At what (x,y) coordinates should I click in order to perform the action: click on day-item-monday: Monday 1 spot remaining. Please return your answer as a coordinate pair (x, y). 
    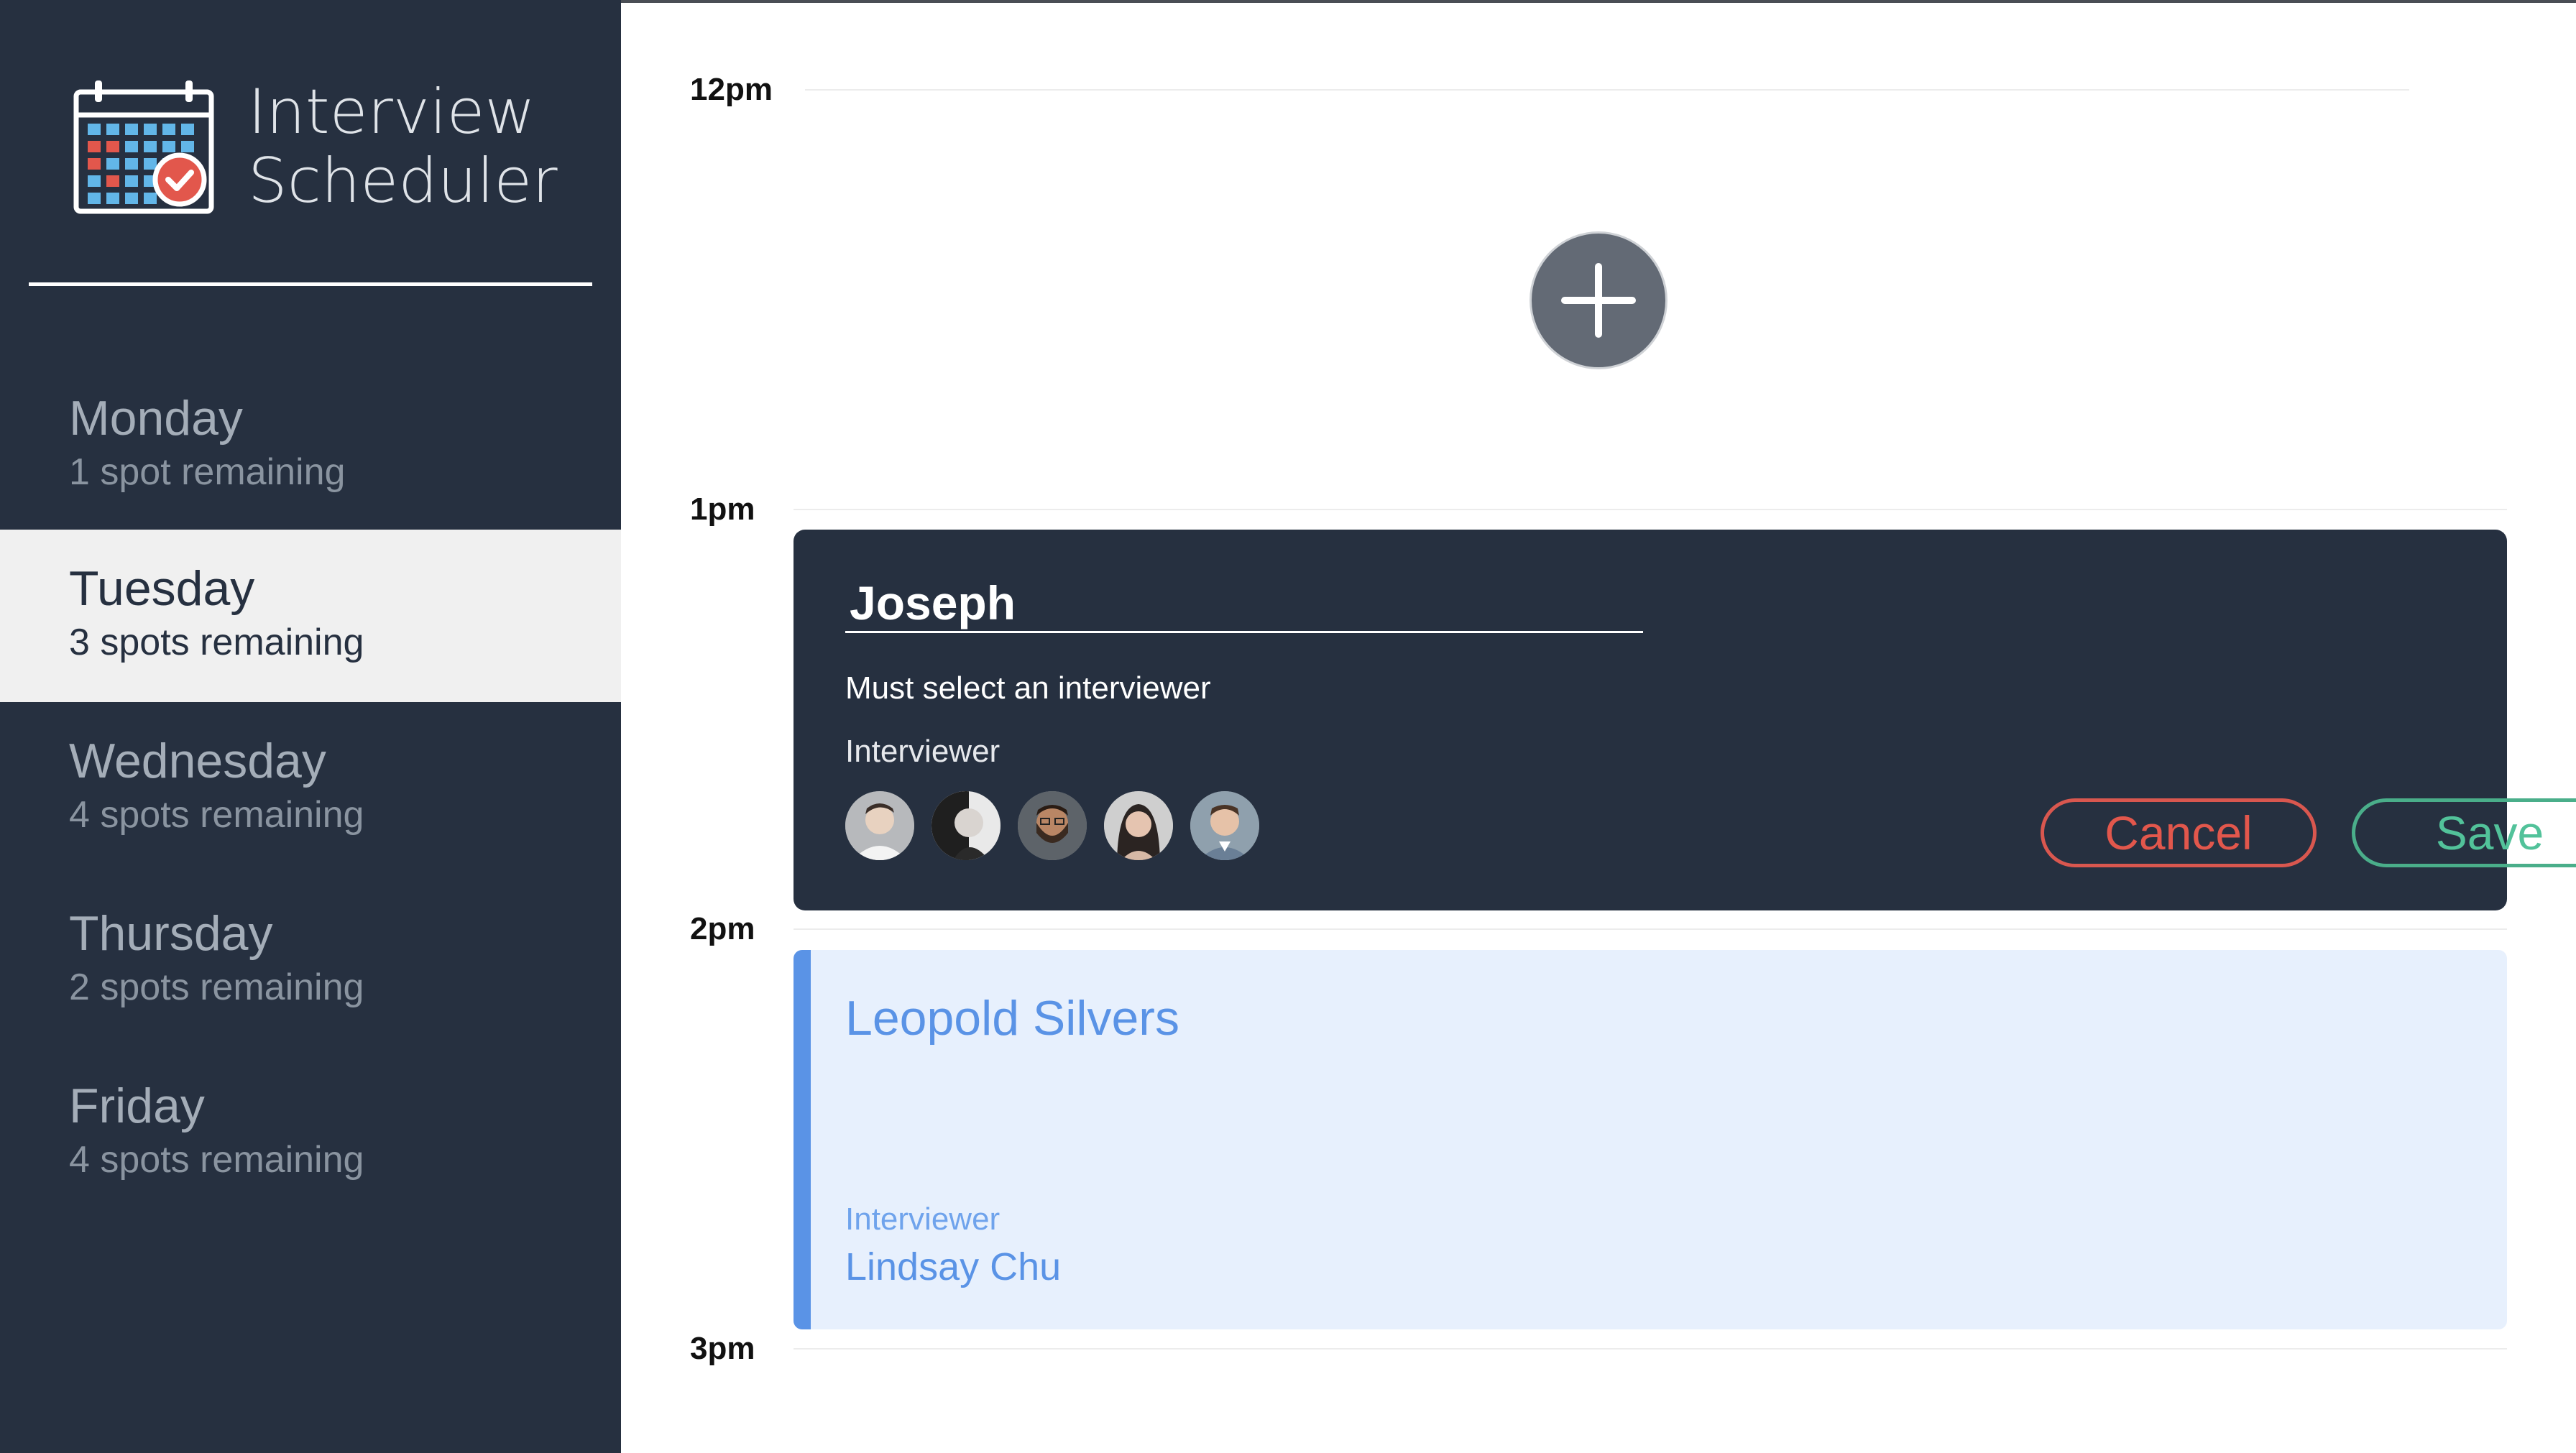
    Looking at the image, I should click on (310, 446).